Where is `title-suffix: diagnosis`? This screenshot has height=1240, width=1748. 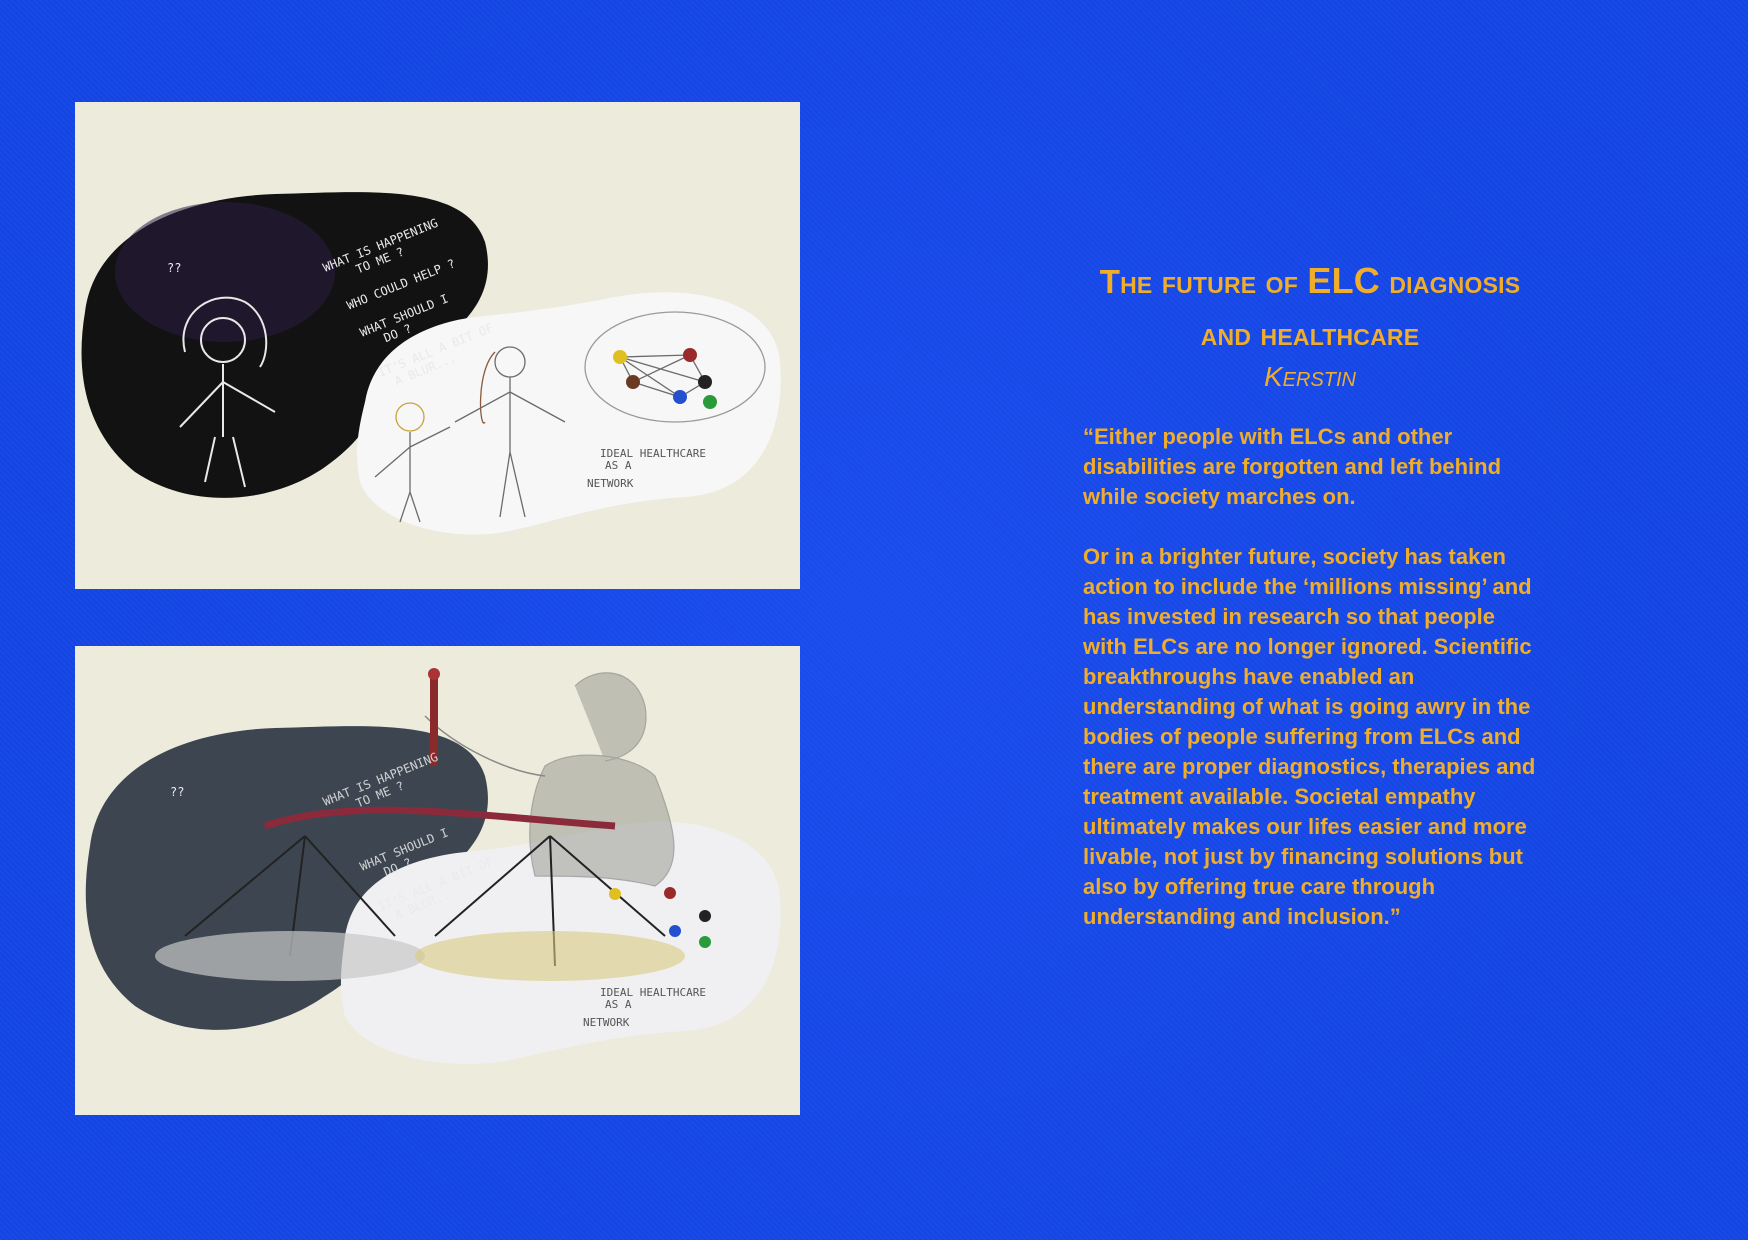
title-suffix: diagnosis is located at coordinates (1455, 281).